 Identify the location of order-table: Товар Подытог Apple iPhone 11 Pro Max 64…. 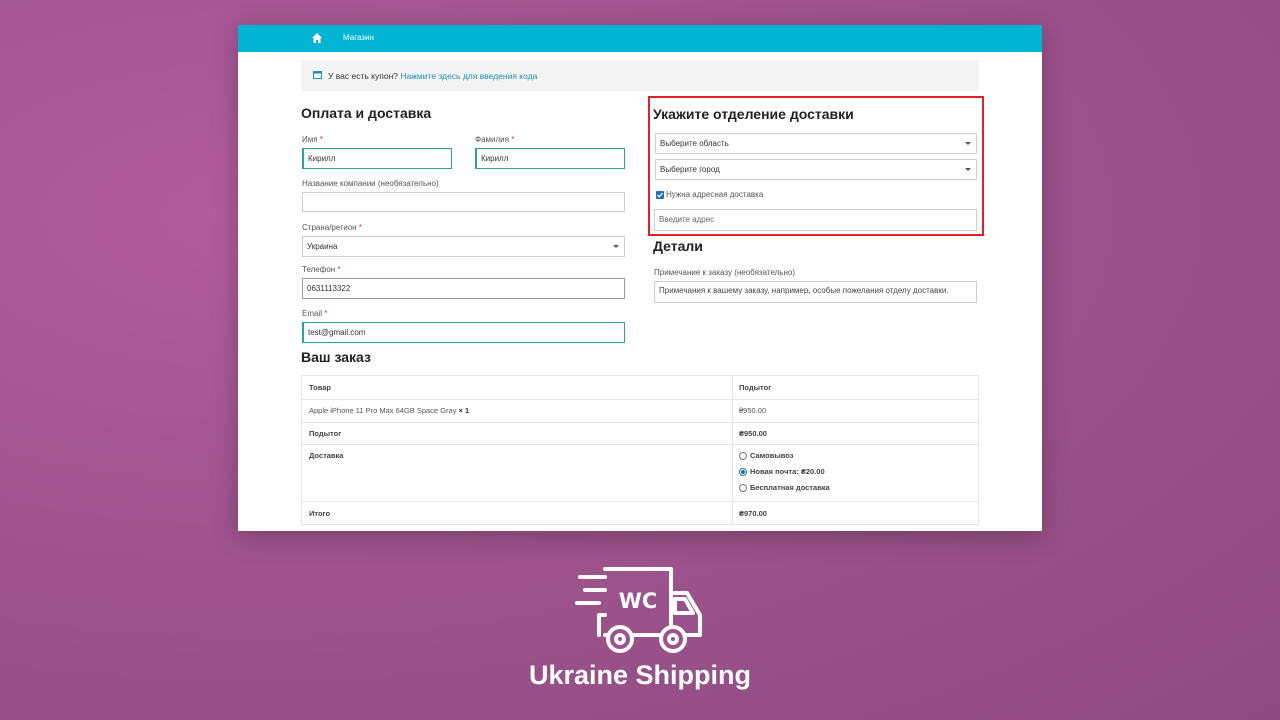
(640, 450).